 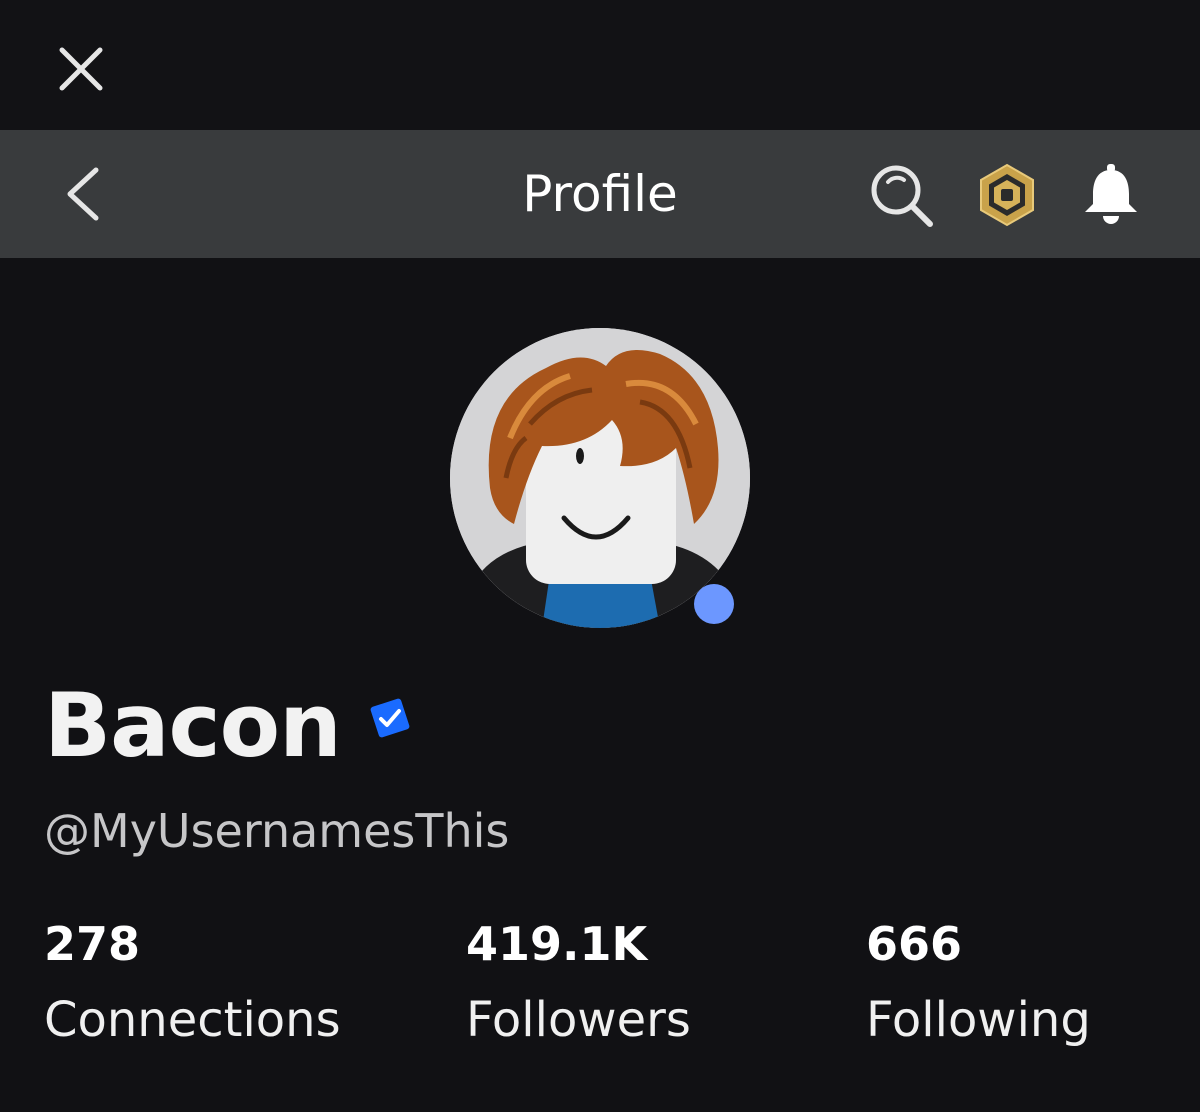 I want to click on avatar, so click(x=600, y=478).